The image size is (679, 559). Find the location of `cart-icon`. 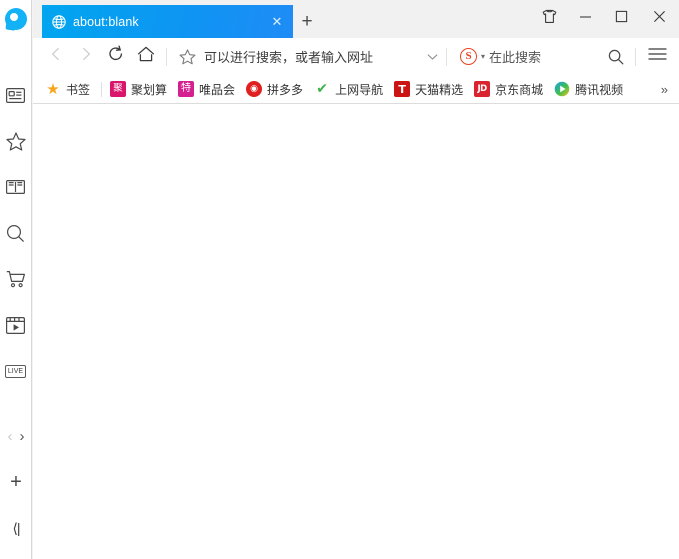

cart-icon is located at coordinates (16, 279).